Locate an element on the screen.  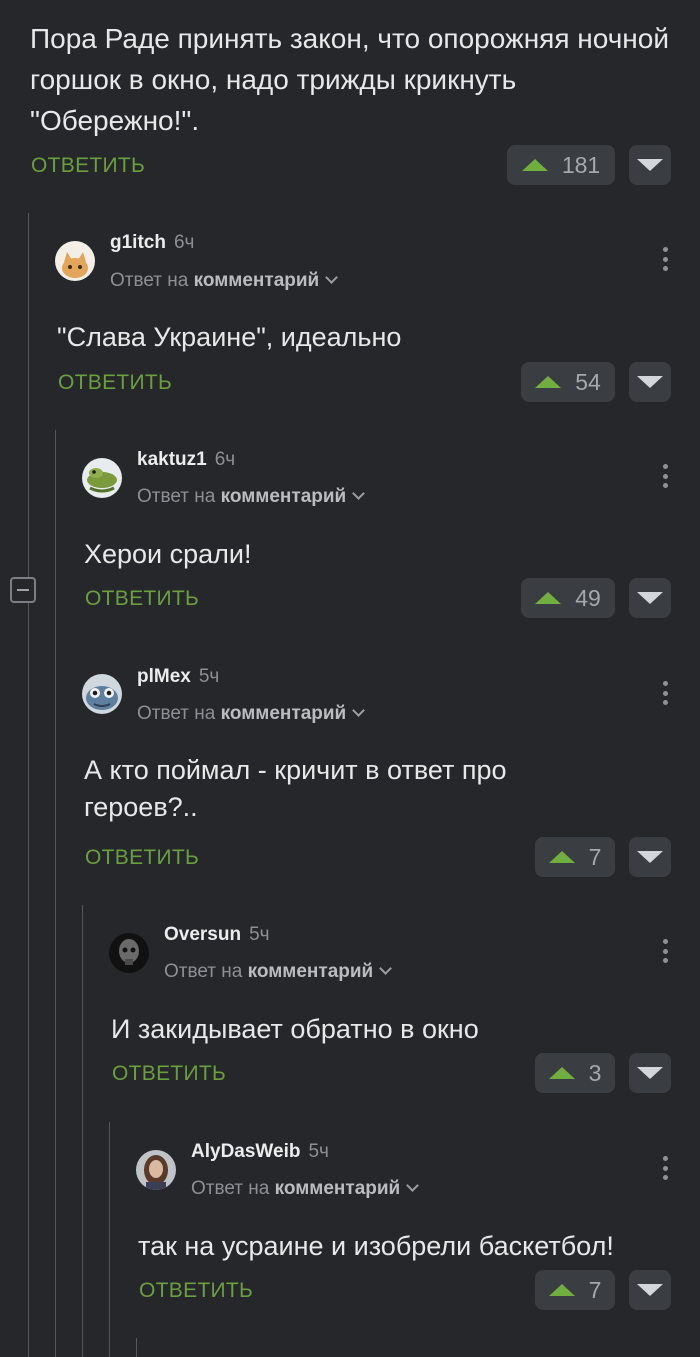
vote-count: 49 is located at coordinates (588, 597).